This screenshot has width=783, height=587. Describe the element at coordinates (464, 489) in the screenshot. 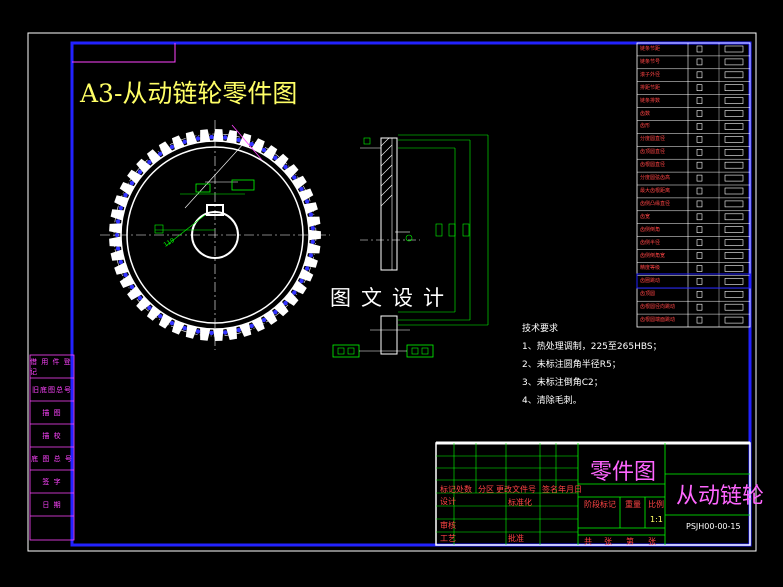

I see `tb-header-cell: 处数` at that location.